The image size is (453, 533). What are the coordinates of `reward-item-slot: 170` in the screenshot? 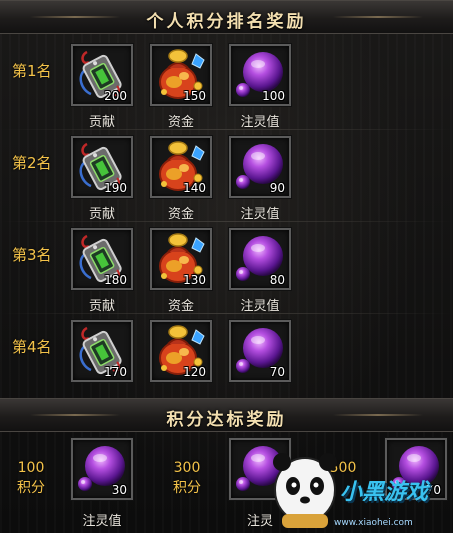 It's located at (102, 351).